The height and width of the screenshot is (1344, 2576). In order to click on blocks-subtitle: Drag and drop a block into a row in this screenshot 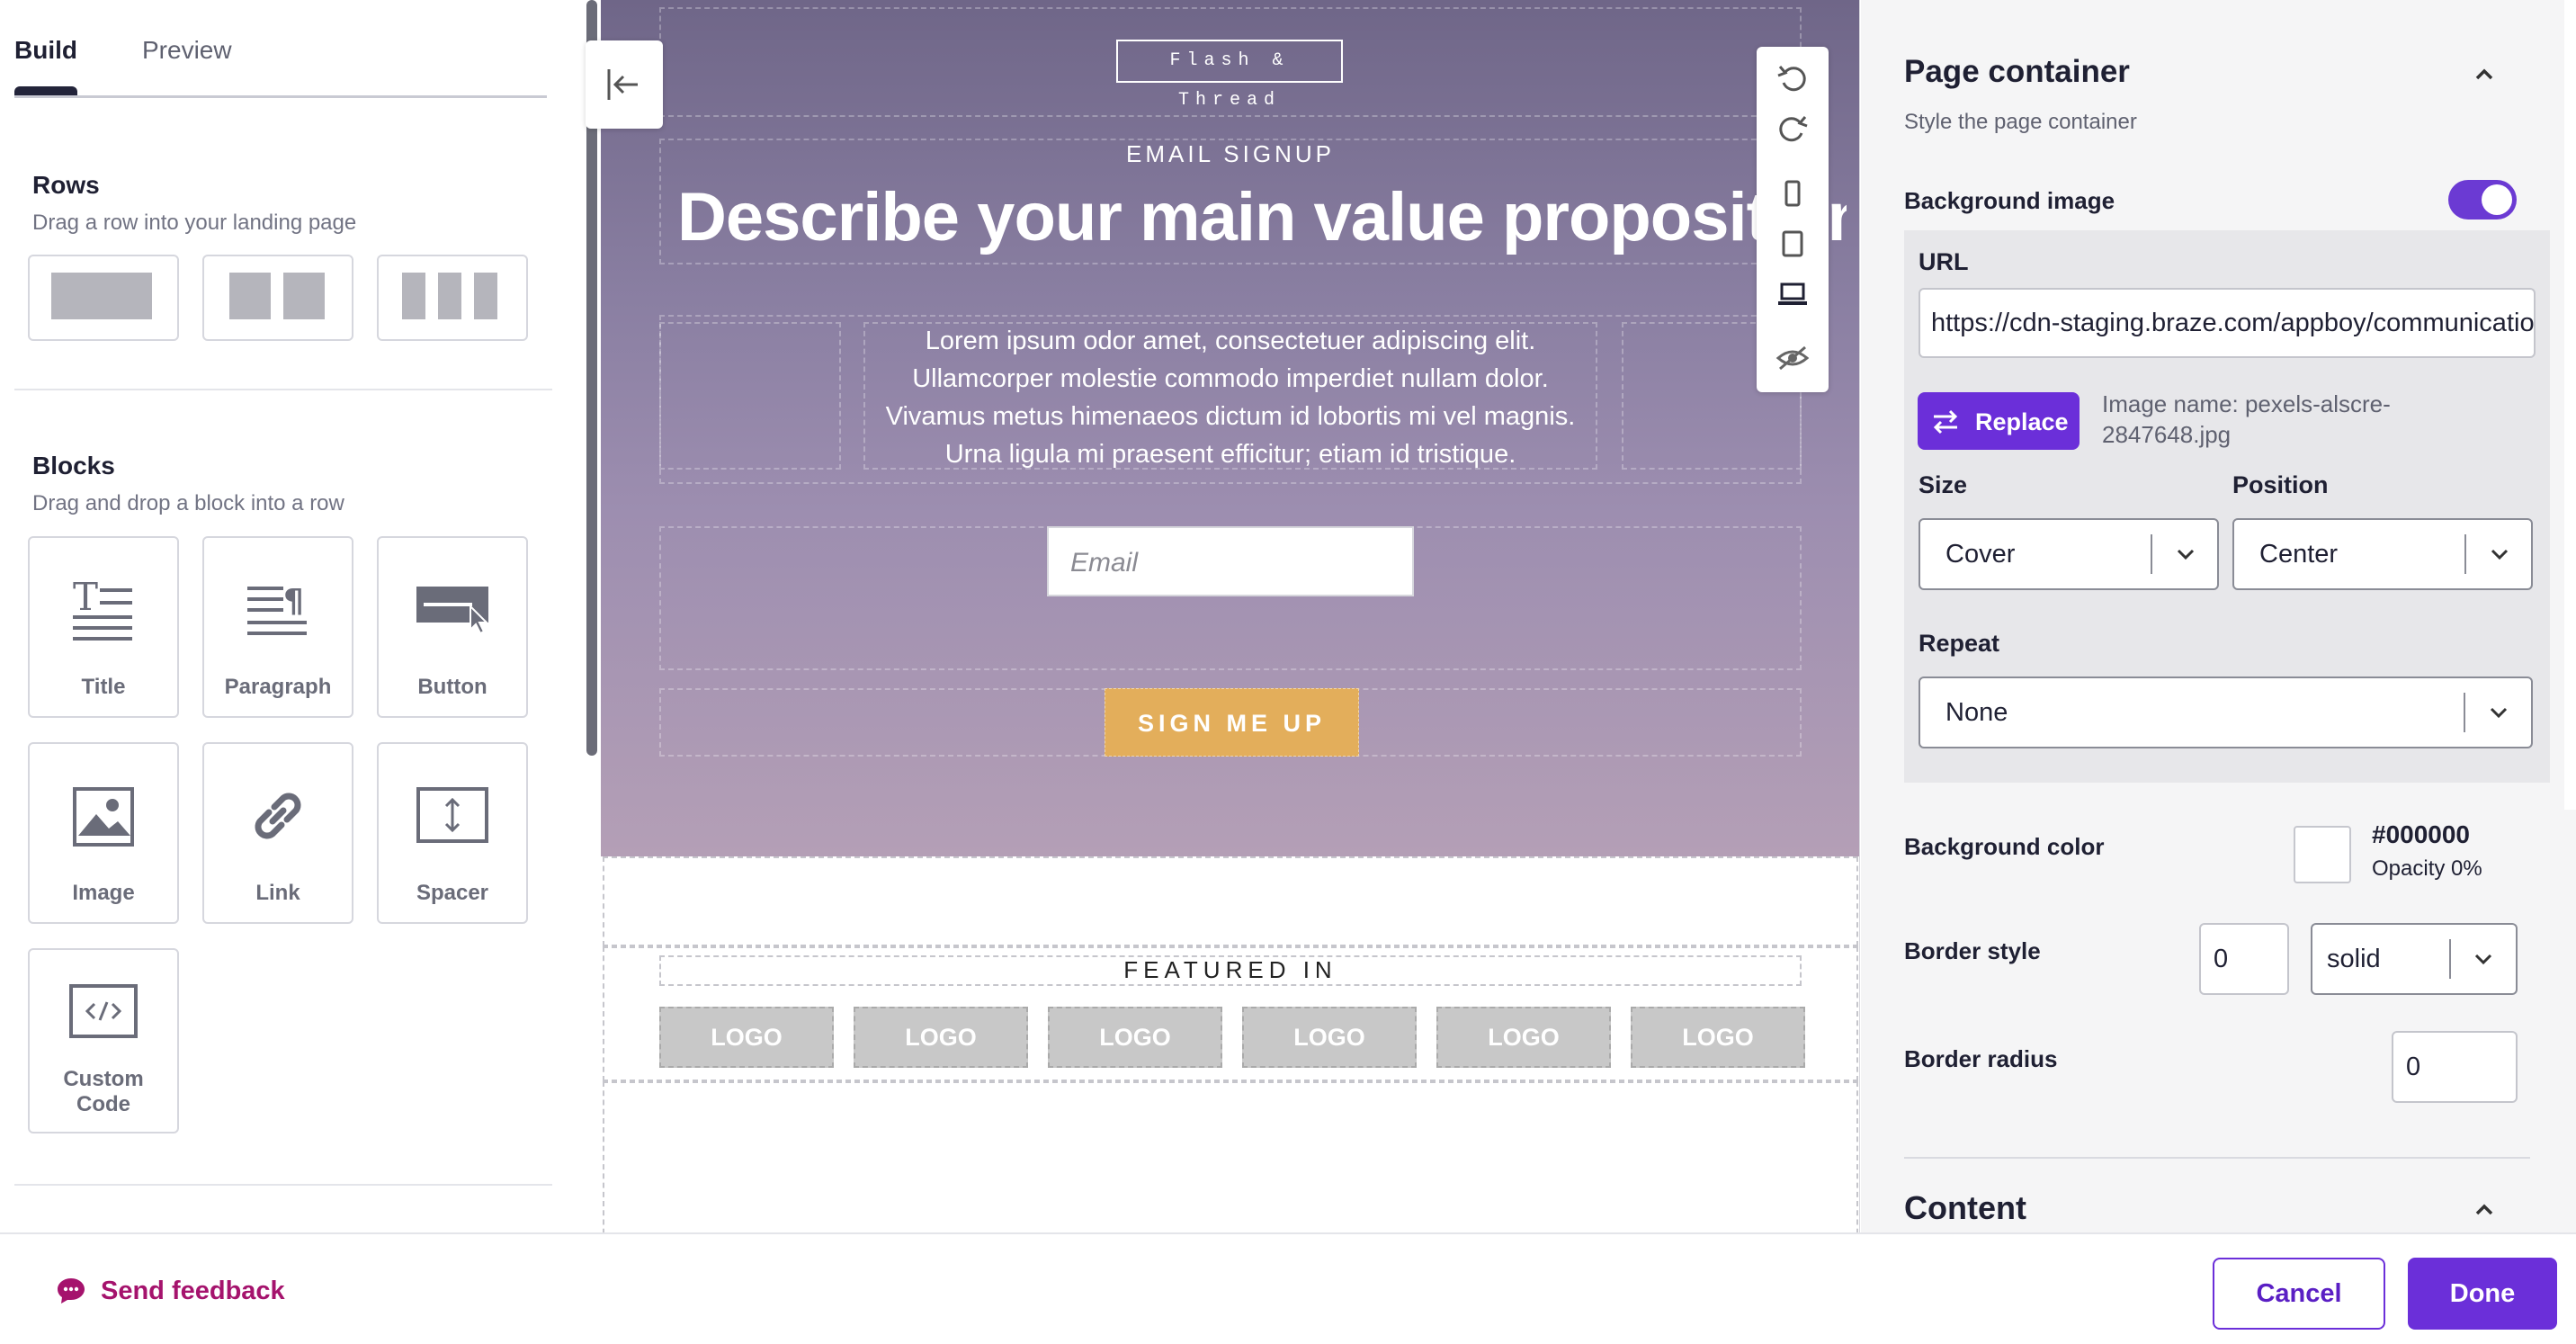, I will do `click(188, 503)`.